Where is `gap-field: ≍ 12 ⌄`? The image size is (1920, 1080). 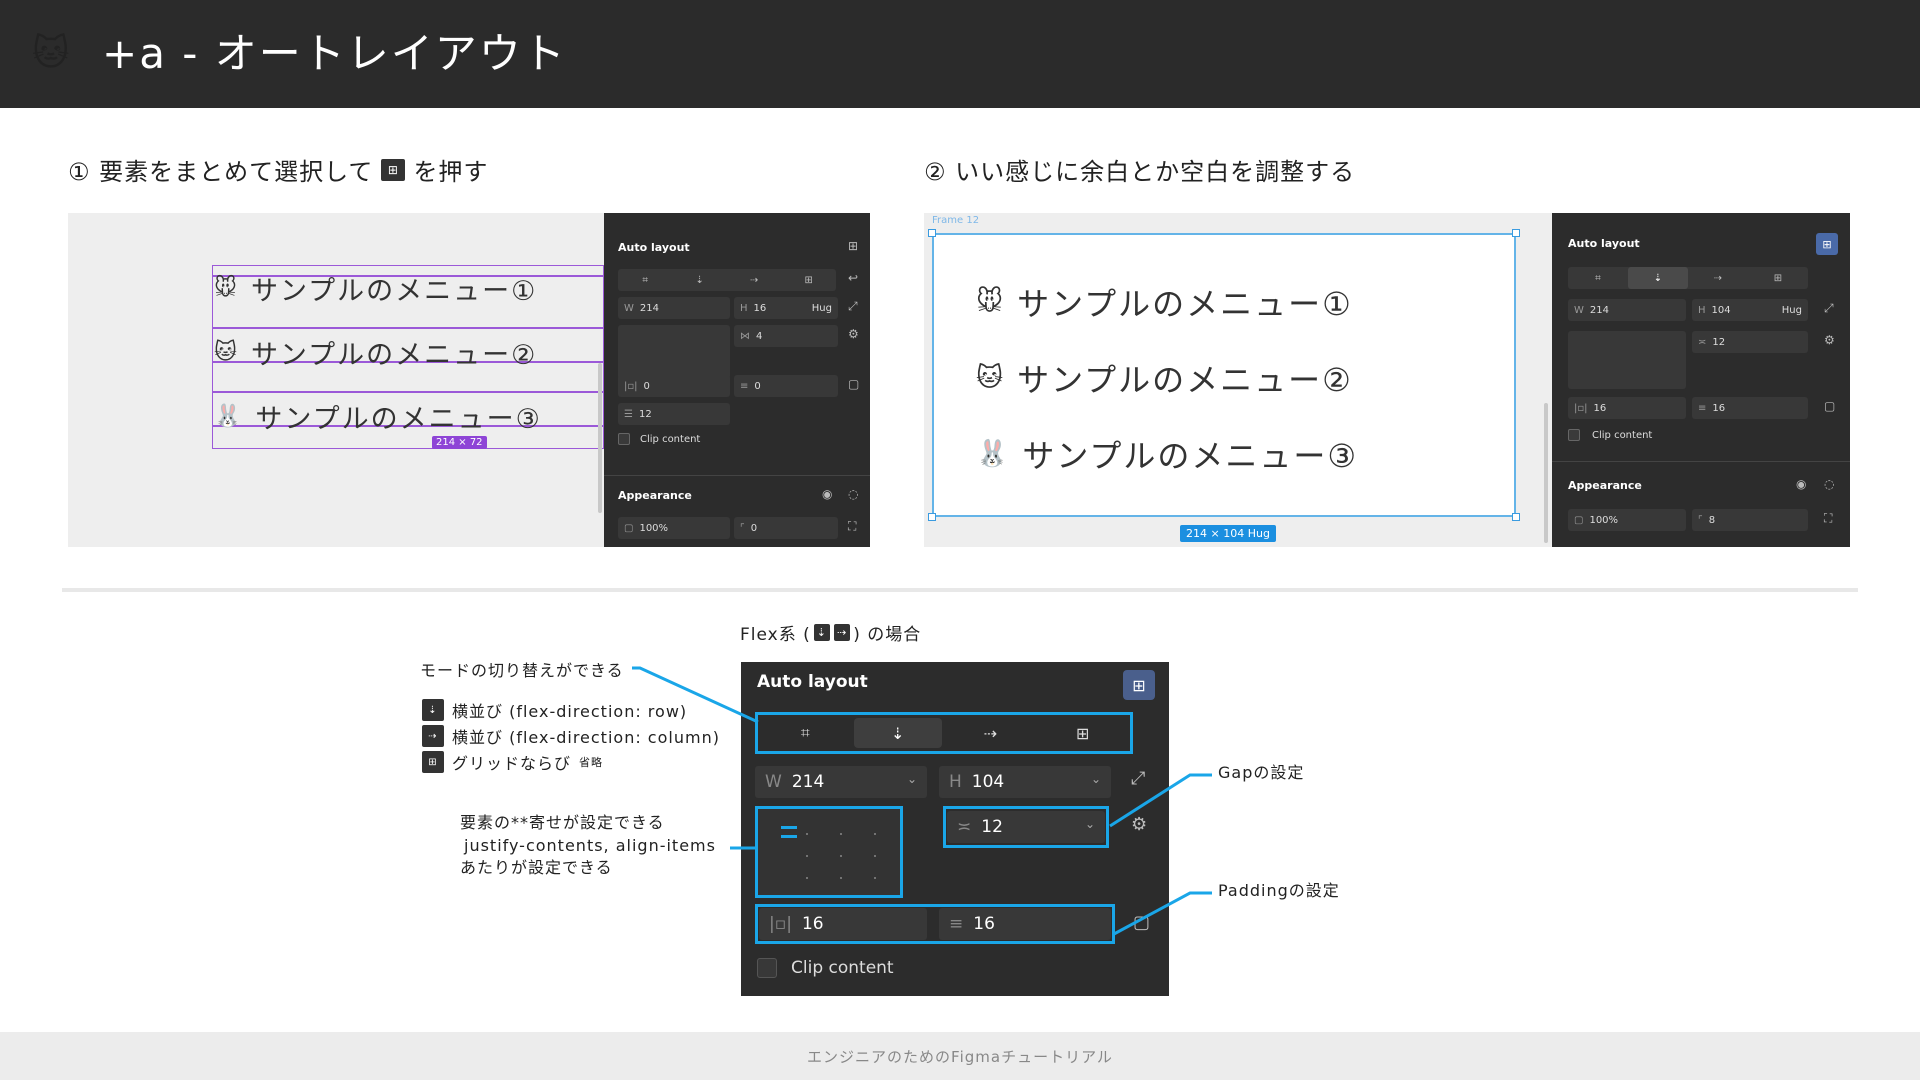 gap-field: ≍ 12 ⌄ is located at coordinates (1026, 827).